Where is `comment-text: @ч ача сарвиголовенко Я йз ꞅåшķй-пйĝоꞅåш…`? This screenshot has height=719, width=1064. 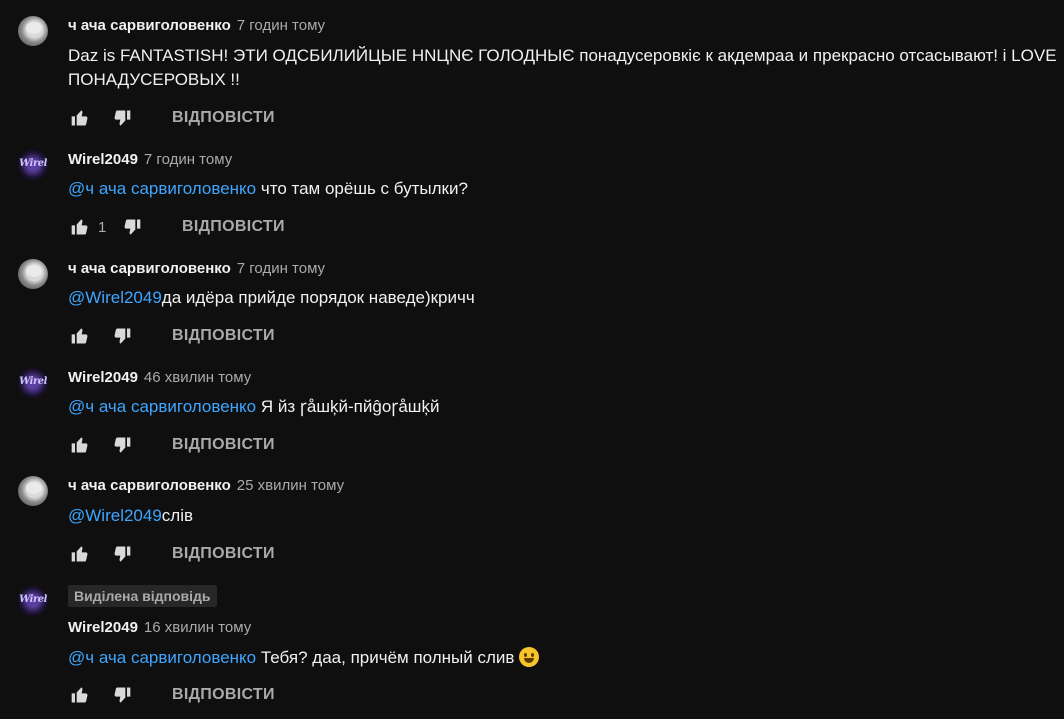 comment-text: @ч ача сарвиголовенко Я йз ꞅåшķй-пйĝоꞅåш… is located at coordinates (563, 407).